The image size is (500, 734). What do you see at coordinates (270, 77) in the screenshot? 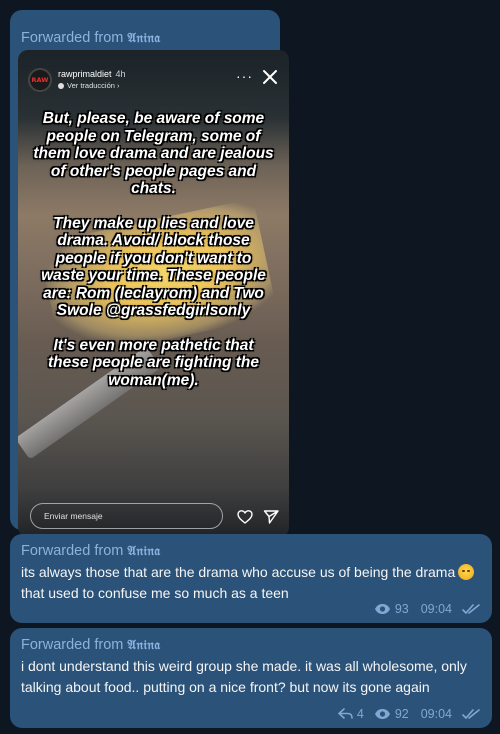
I see `close-icon` at bounding box center [270, 77].